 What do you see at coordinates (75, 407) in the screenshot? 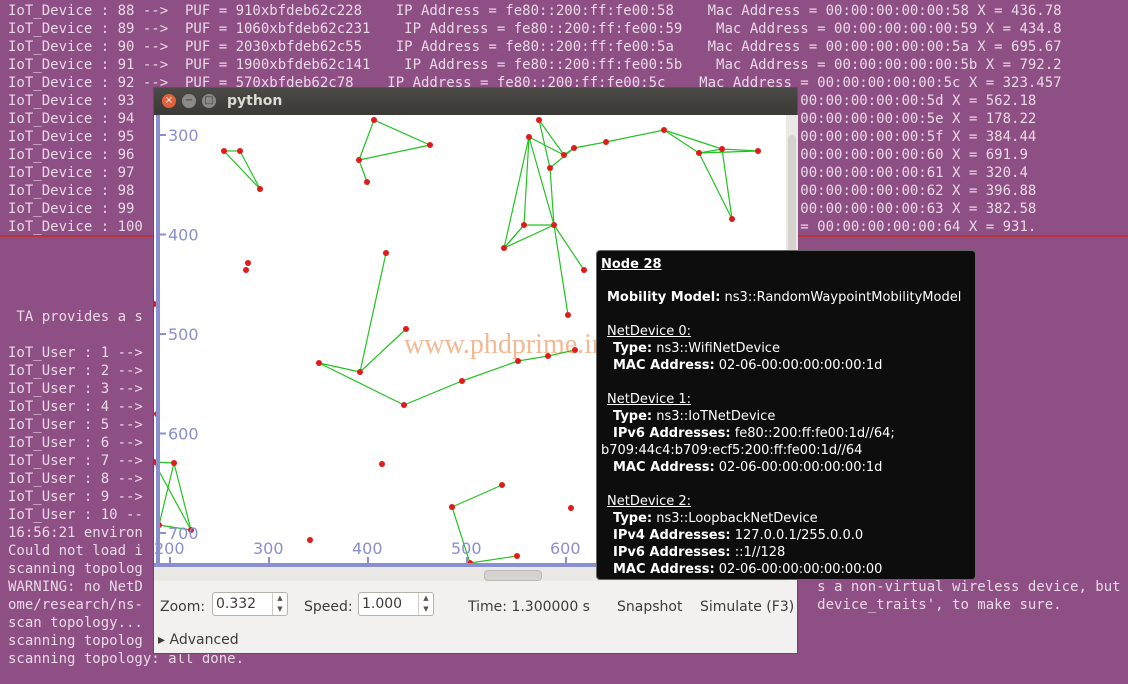
I see `terminal-line: IoT_User : 4 -->` at bounding box center [75, 407].